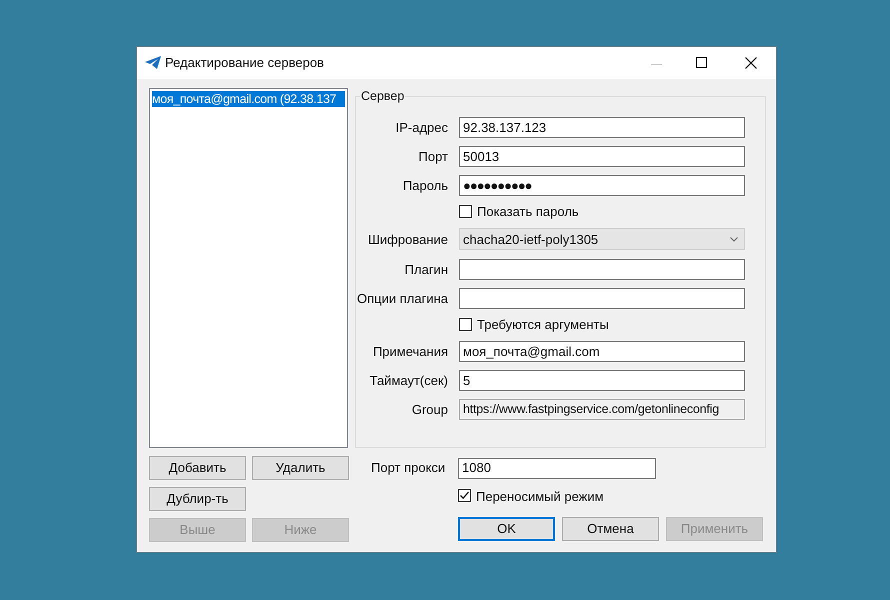 This screenshot has height=600, width=890. Describe the element at coordinates (425, 185) in the screenshot. I see `field-label: Пароль` at that location.